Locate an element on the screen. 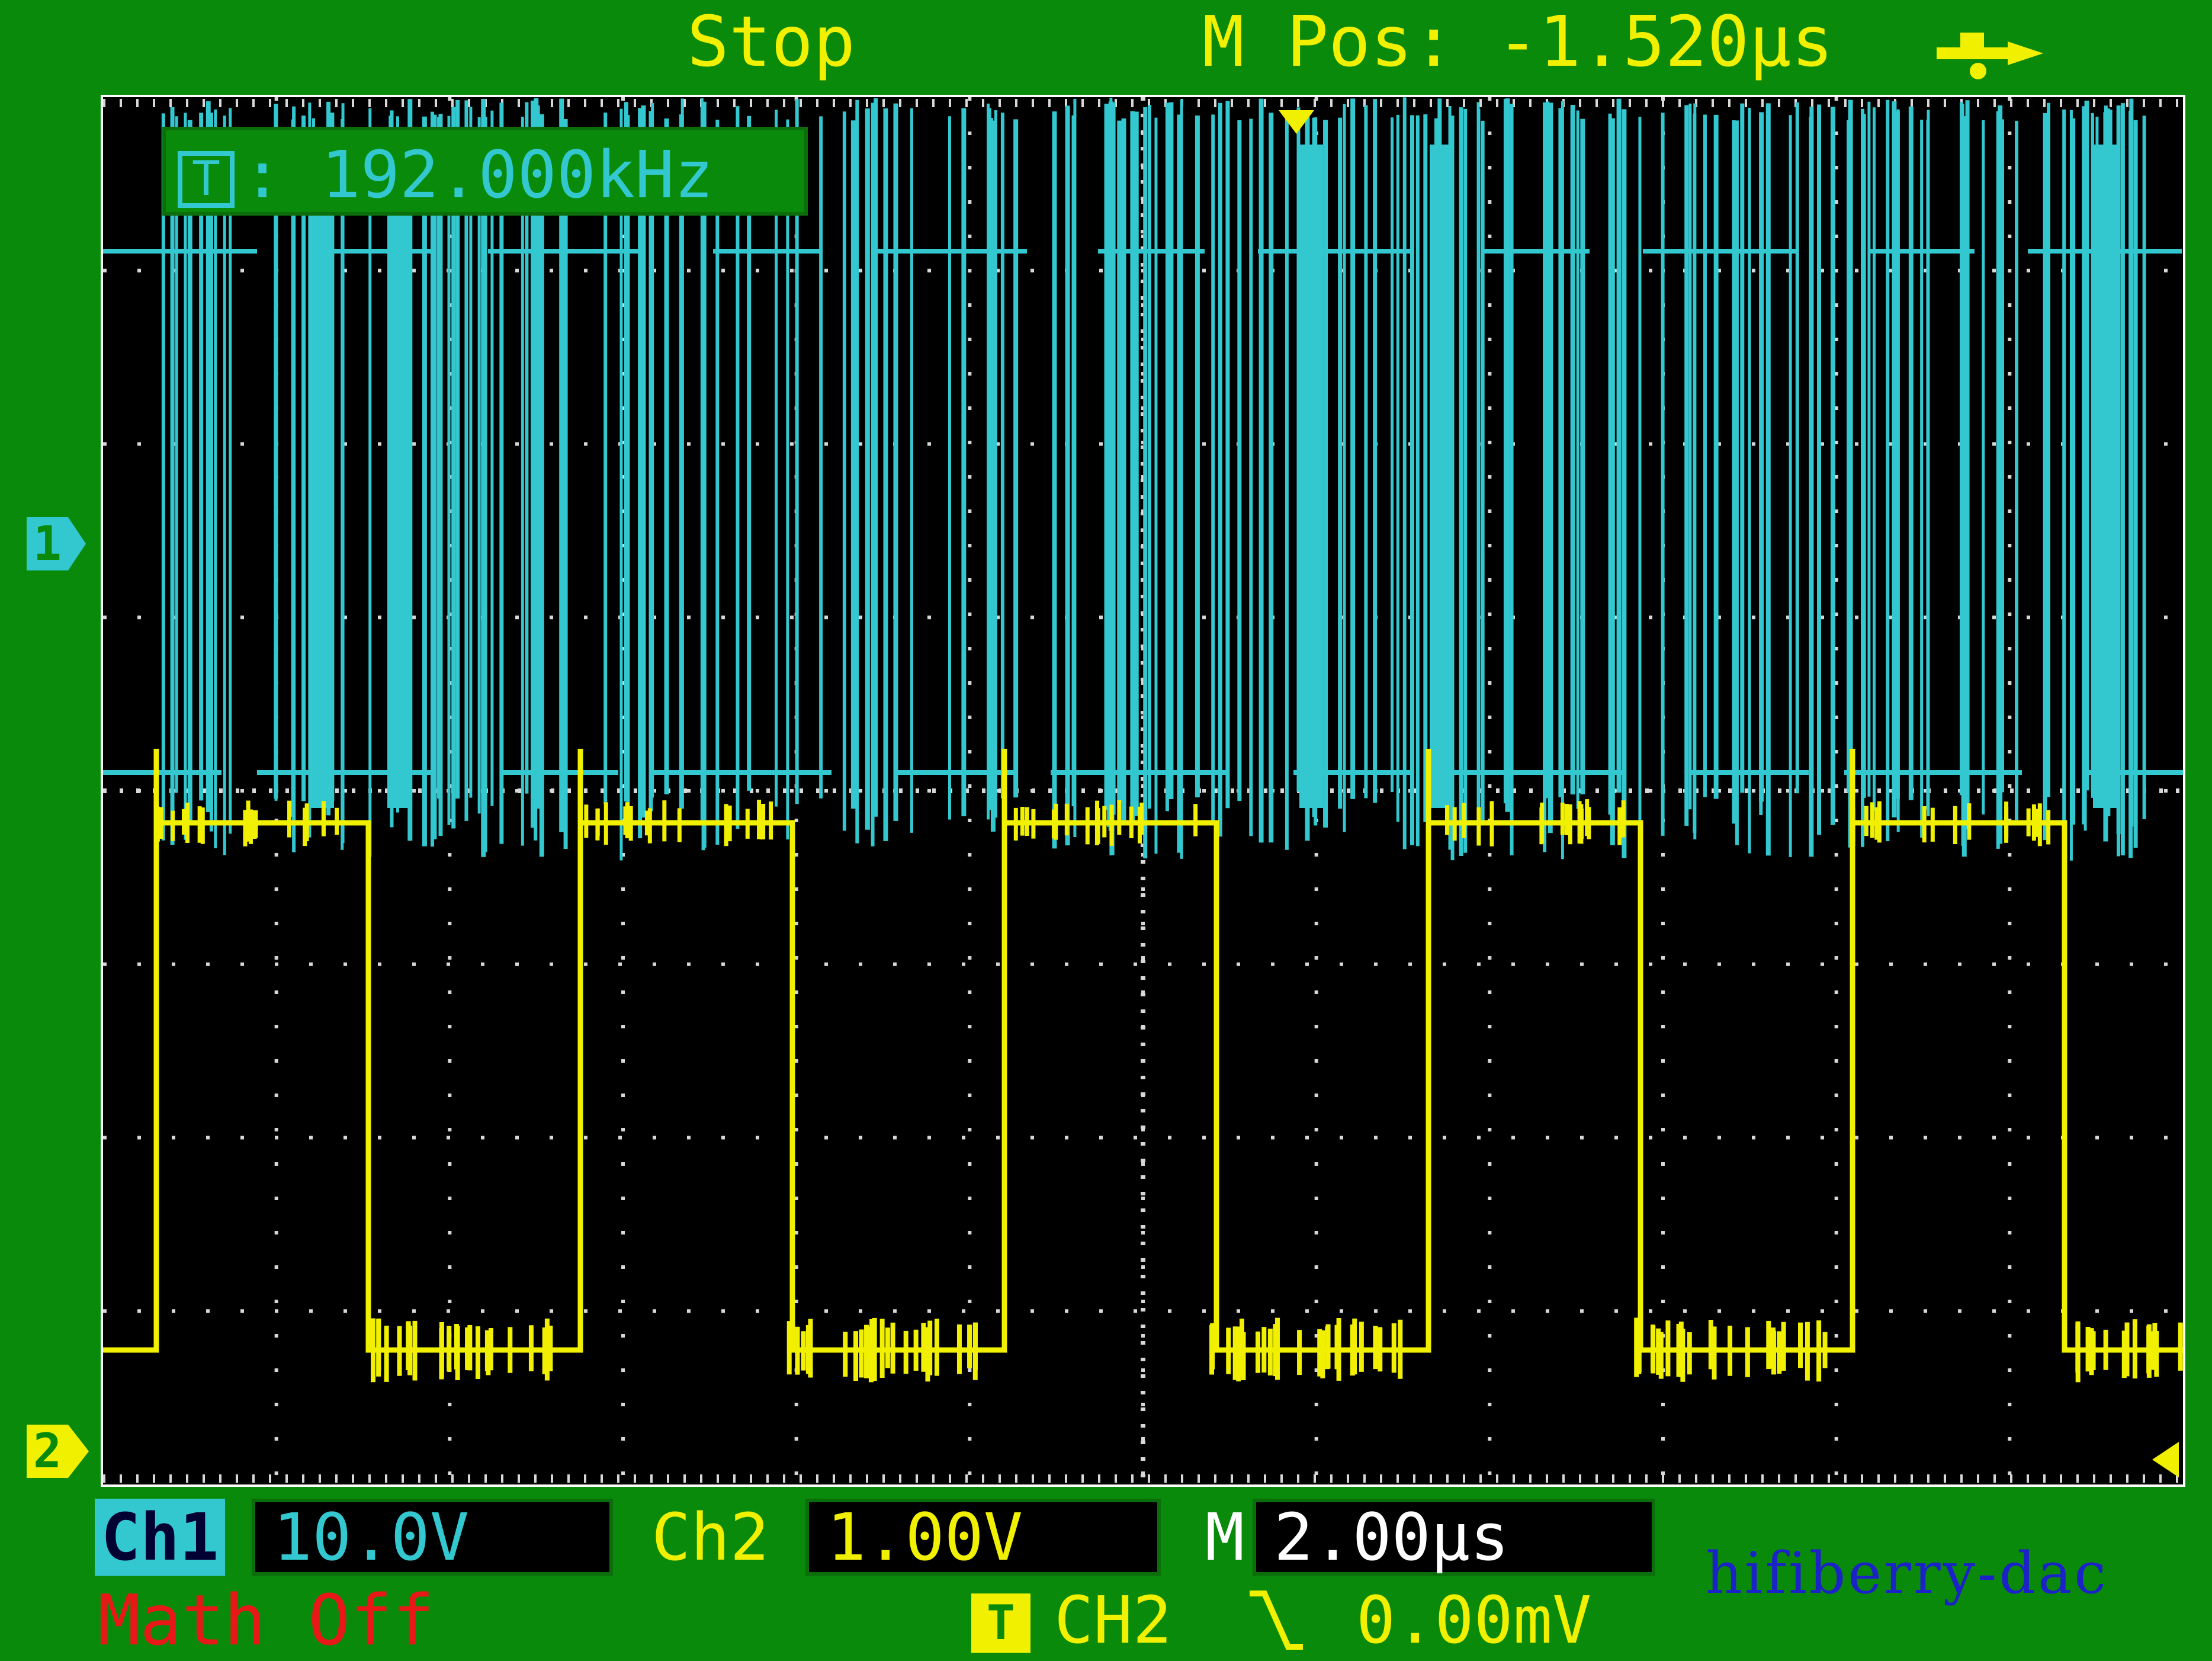  frequency-value: 192.000kHz is located at coordinates (517, 175).